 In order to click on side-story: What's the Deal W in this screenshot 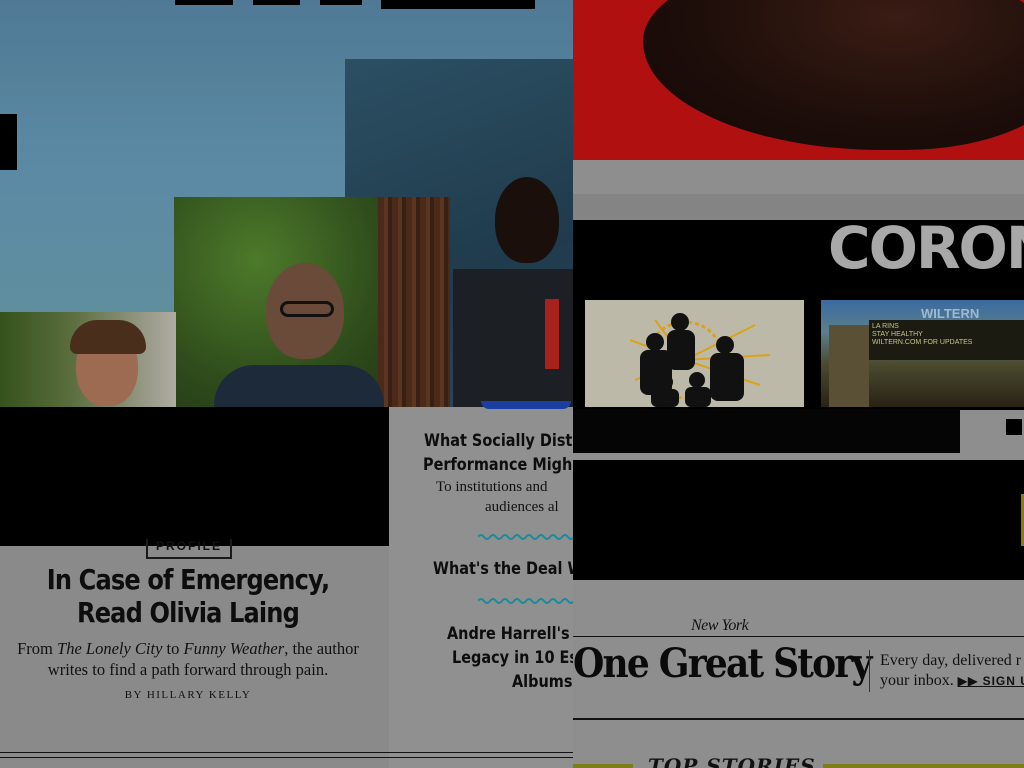, I will do `click(481, 569)`.